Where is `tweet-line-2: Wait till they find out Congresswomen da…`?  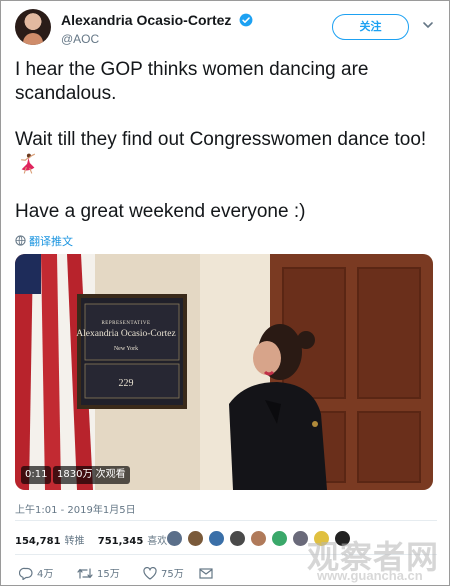 tweet-line-2: Wait till they find out Congresswomen da… is located at coordinates (225, 153).